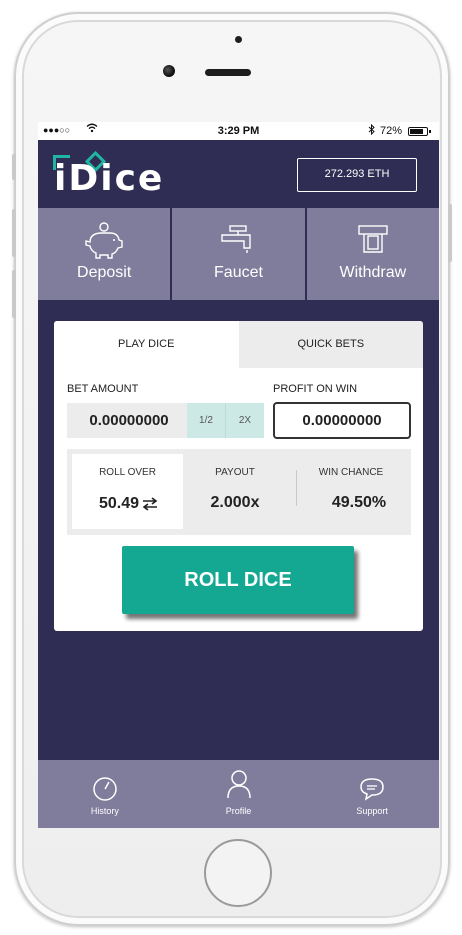  I want to click on volume-down-button, so click(14, 294).